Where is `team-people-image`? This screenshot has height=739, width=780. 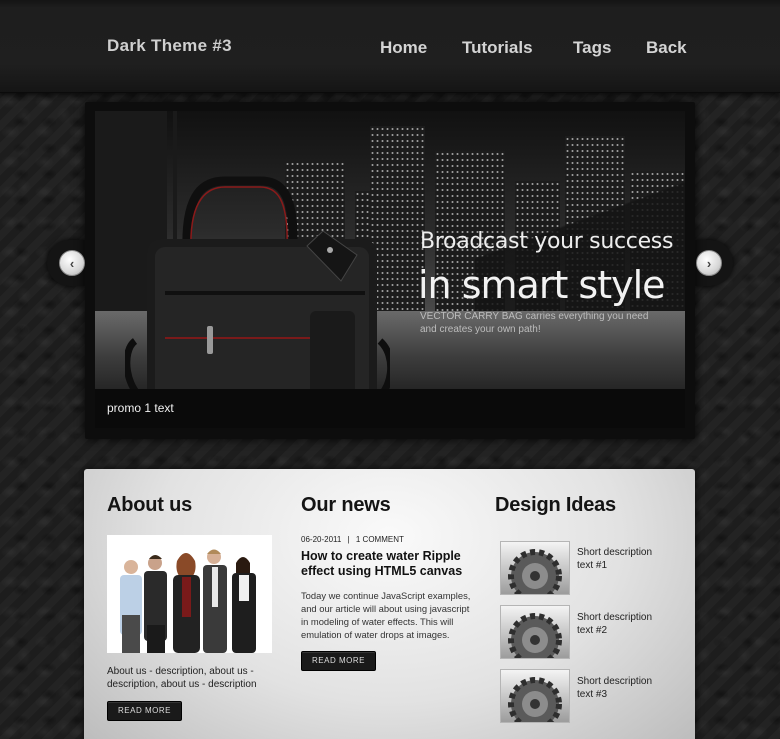 team-people-image is located at coordinates (189, 594).